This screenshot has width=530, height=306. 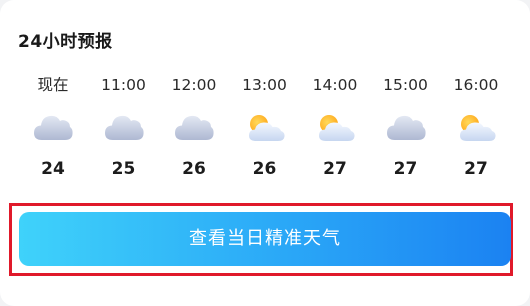 What do you see at coordinates (264, 85) in the screenshot?
I see `hour-time: 13:00` at bounding box center [264, 85].